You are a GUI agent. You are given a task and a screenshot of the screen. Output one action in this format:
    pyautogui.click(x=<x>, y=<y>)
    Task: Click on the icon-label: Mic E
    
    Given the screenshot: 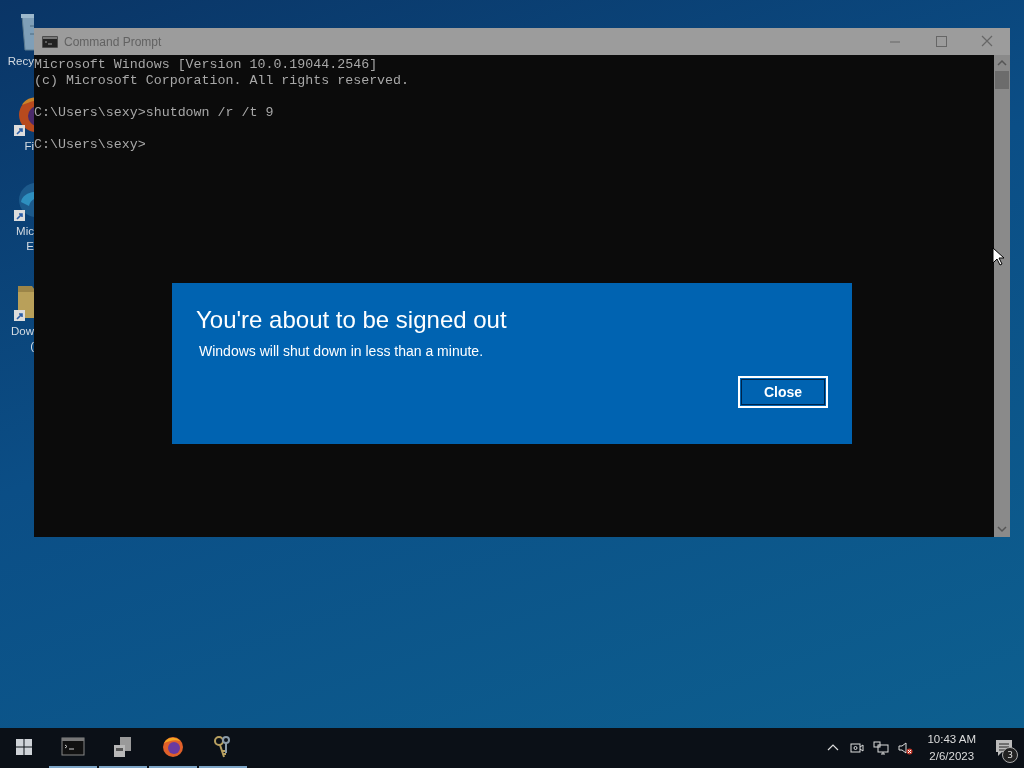 What is the action you would take?
    pyautogui.click(x=25, y=239)
    